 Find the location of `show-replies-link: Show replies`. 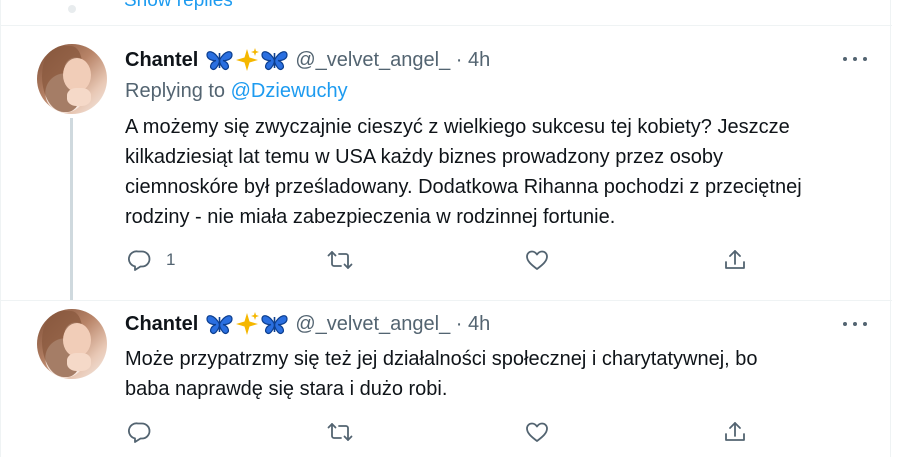

show-replies-link: Show replies is located at coordinates (178, 6).